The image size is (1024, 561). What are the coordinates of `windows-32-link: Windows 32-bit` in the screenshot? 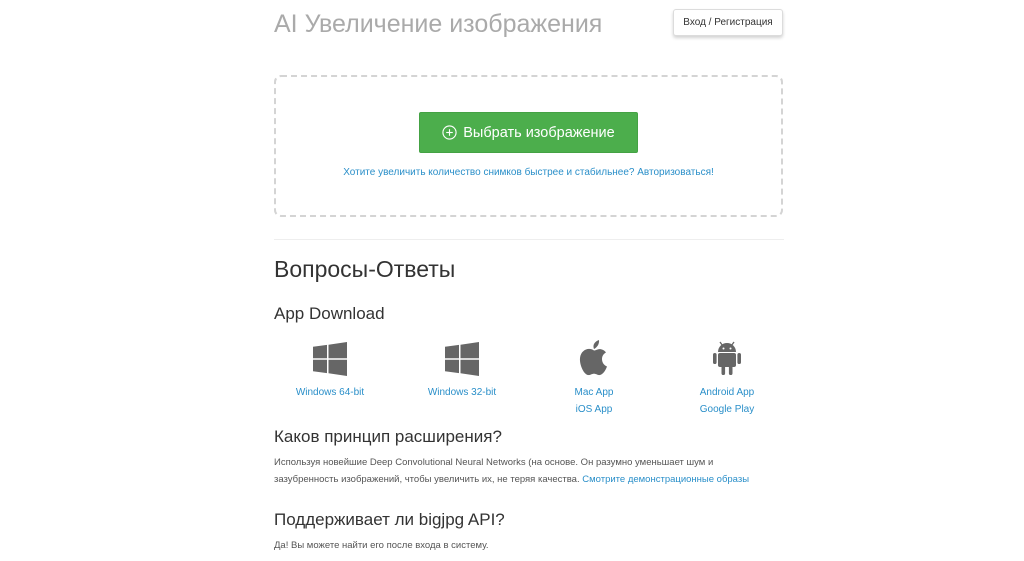 It's located at (462, 392).